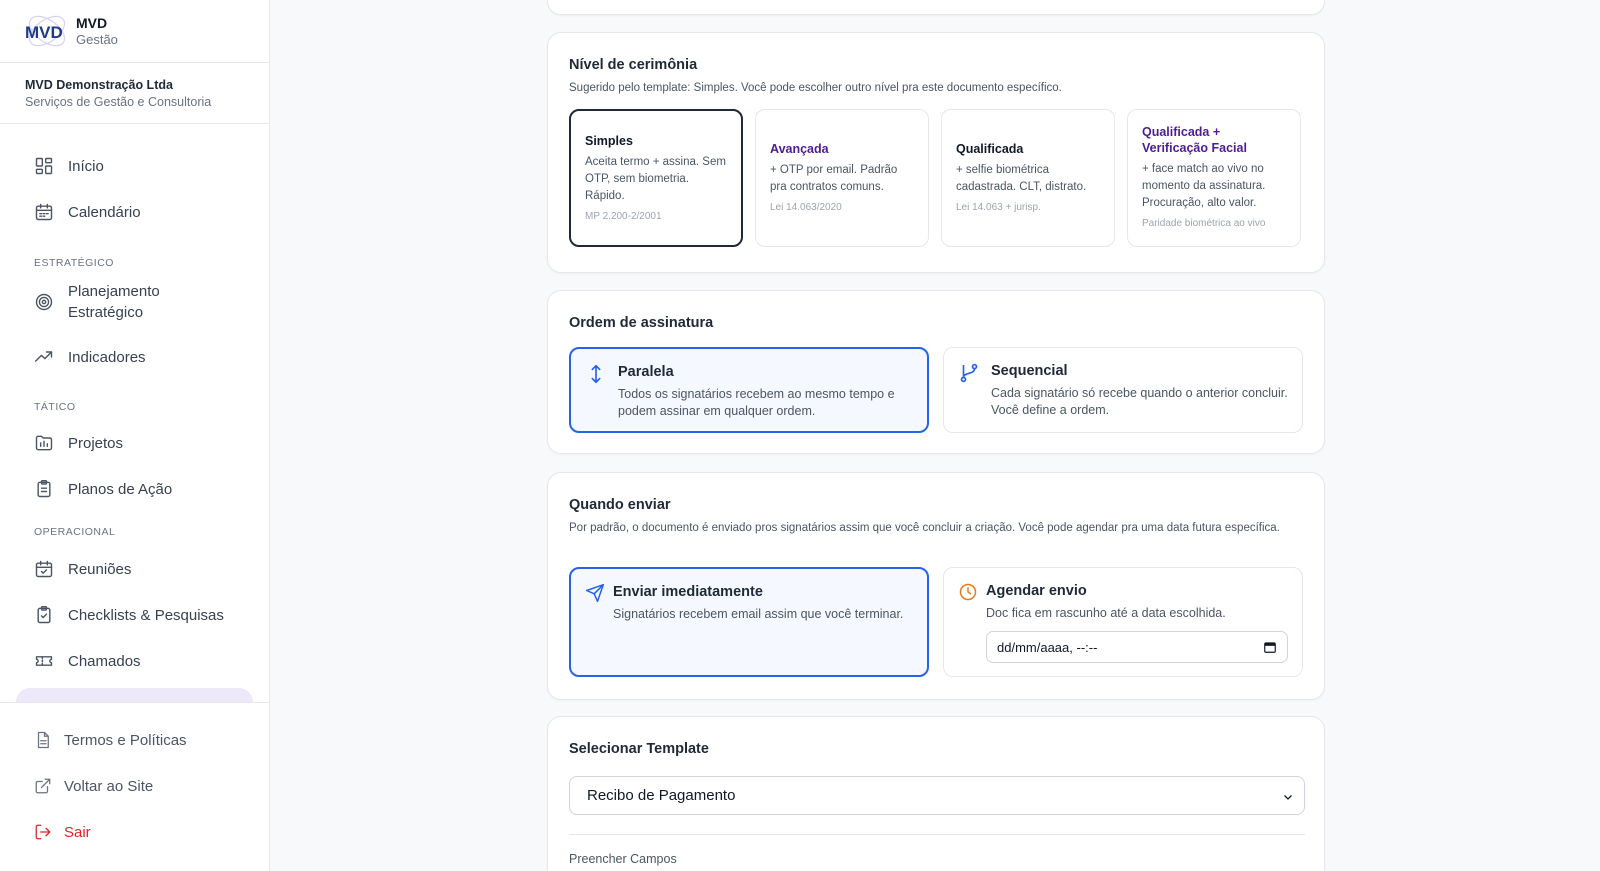  What do you see at coordinates (1288, 796) in the screenshot?
I see `chevron-down-icon` at bounding box center [1288, 796].